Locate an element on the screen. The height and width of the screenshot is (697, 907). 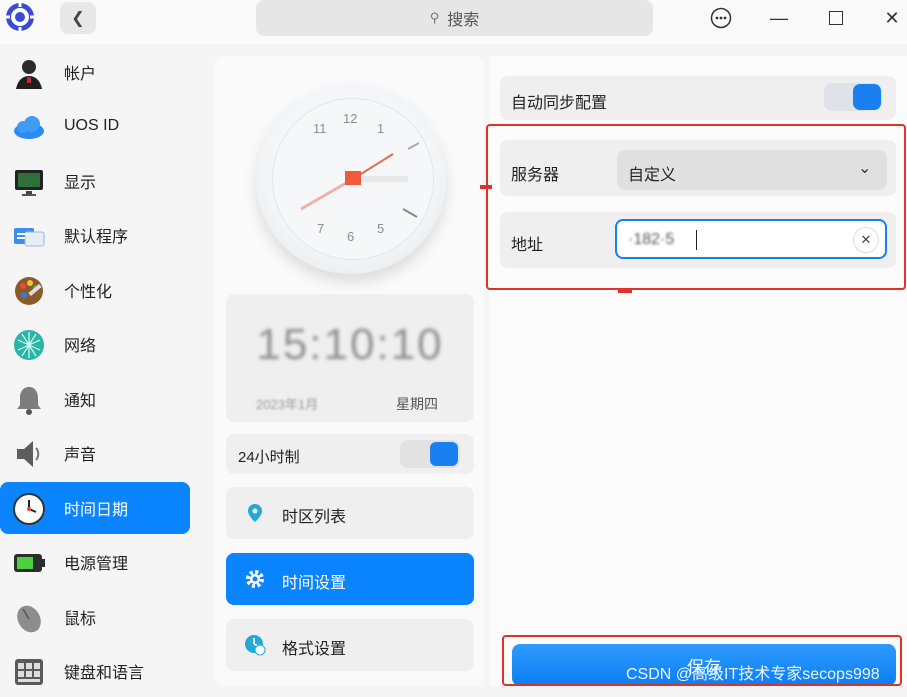
monitor-icon is located at coordinates (29, 183).